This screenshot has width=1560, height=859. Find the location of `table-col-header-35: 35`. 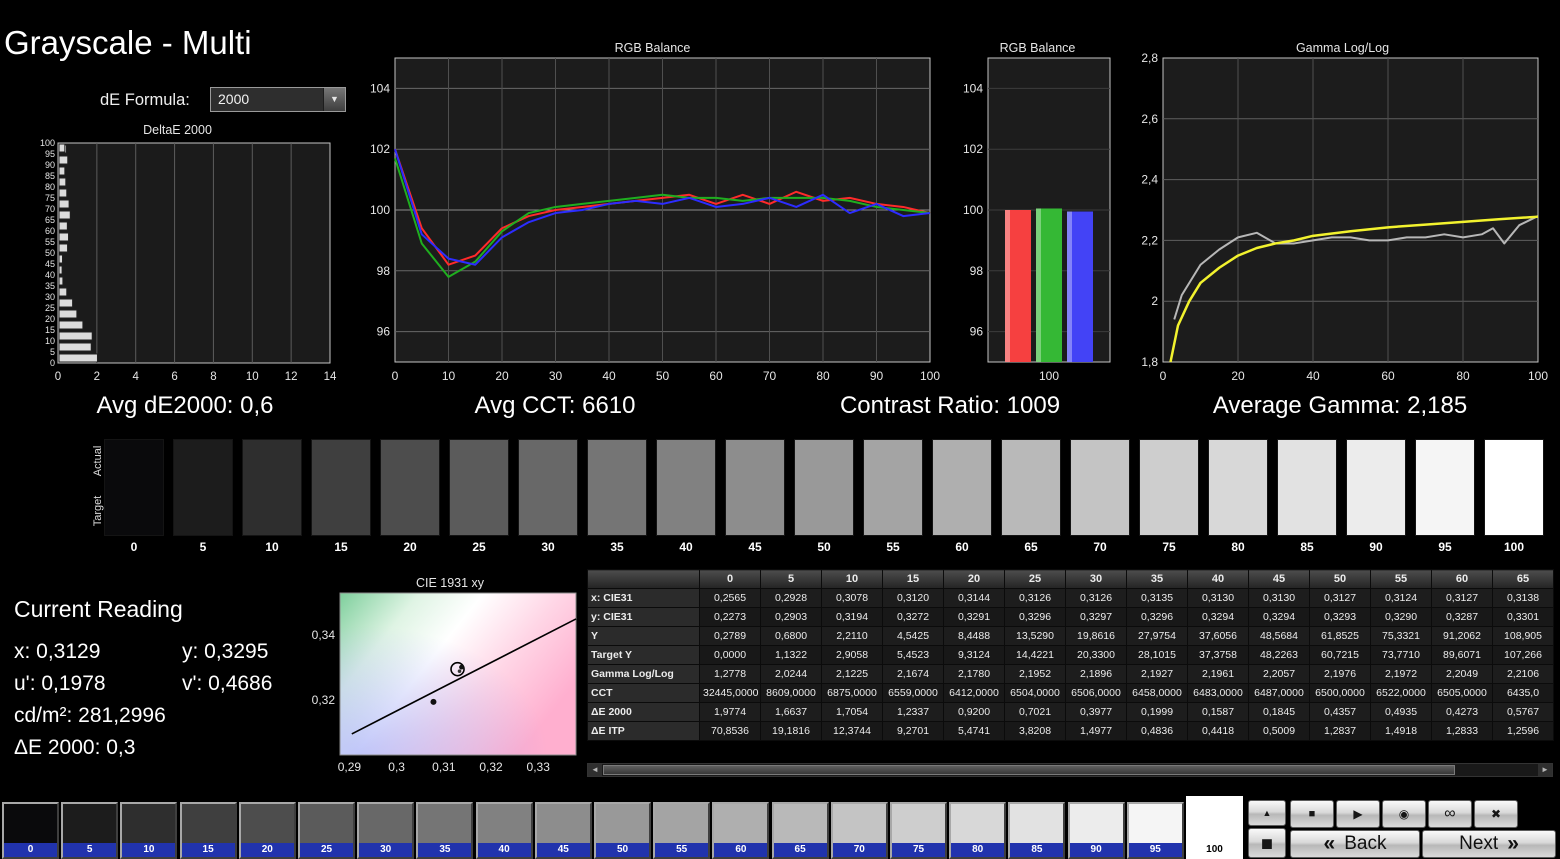

table-col-header-35: 35 is located at coordinates (1157, 579).